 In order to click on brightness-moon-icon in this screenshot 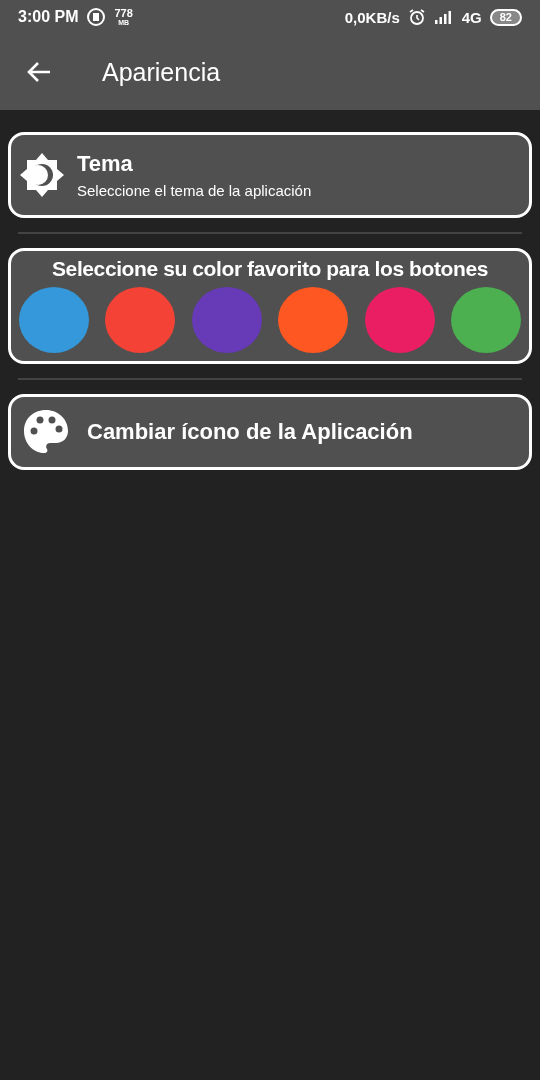, I will do `click(42, 175)`.